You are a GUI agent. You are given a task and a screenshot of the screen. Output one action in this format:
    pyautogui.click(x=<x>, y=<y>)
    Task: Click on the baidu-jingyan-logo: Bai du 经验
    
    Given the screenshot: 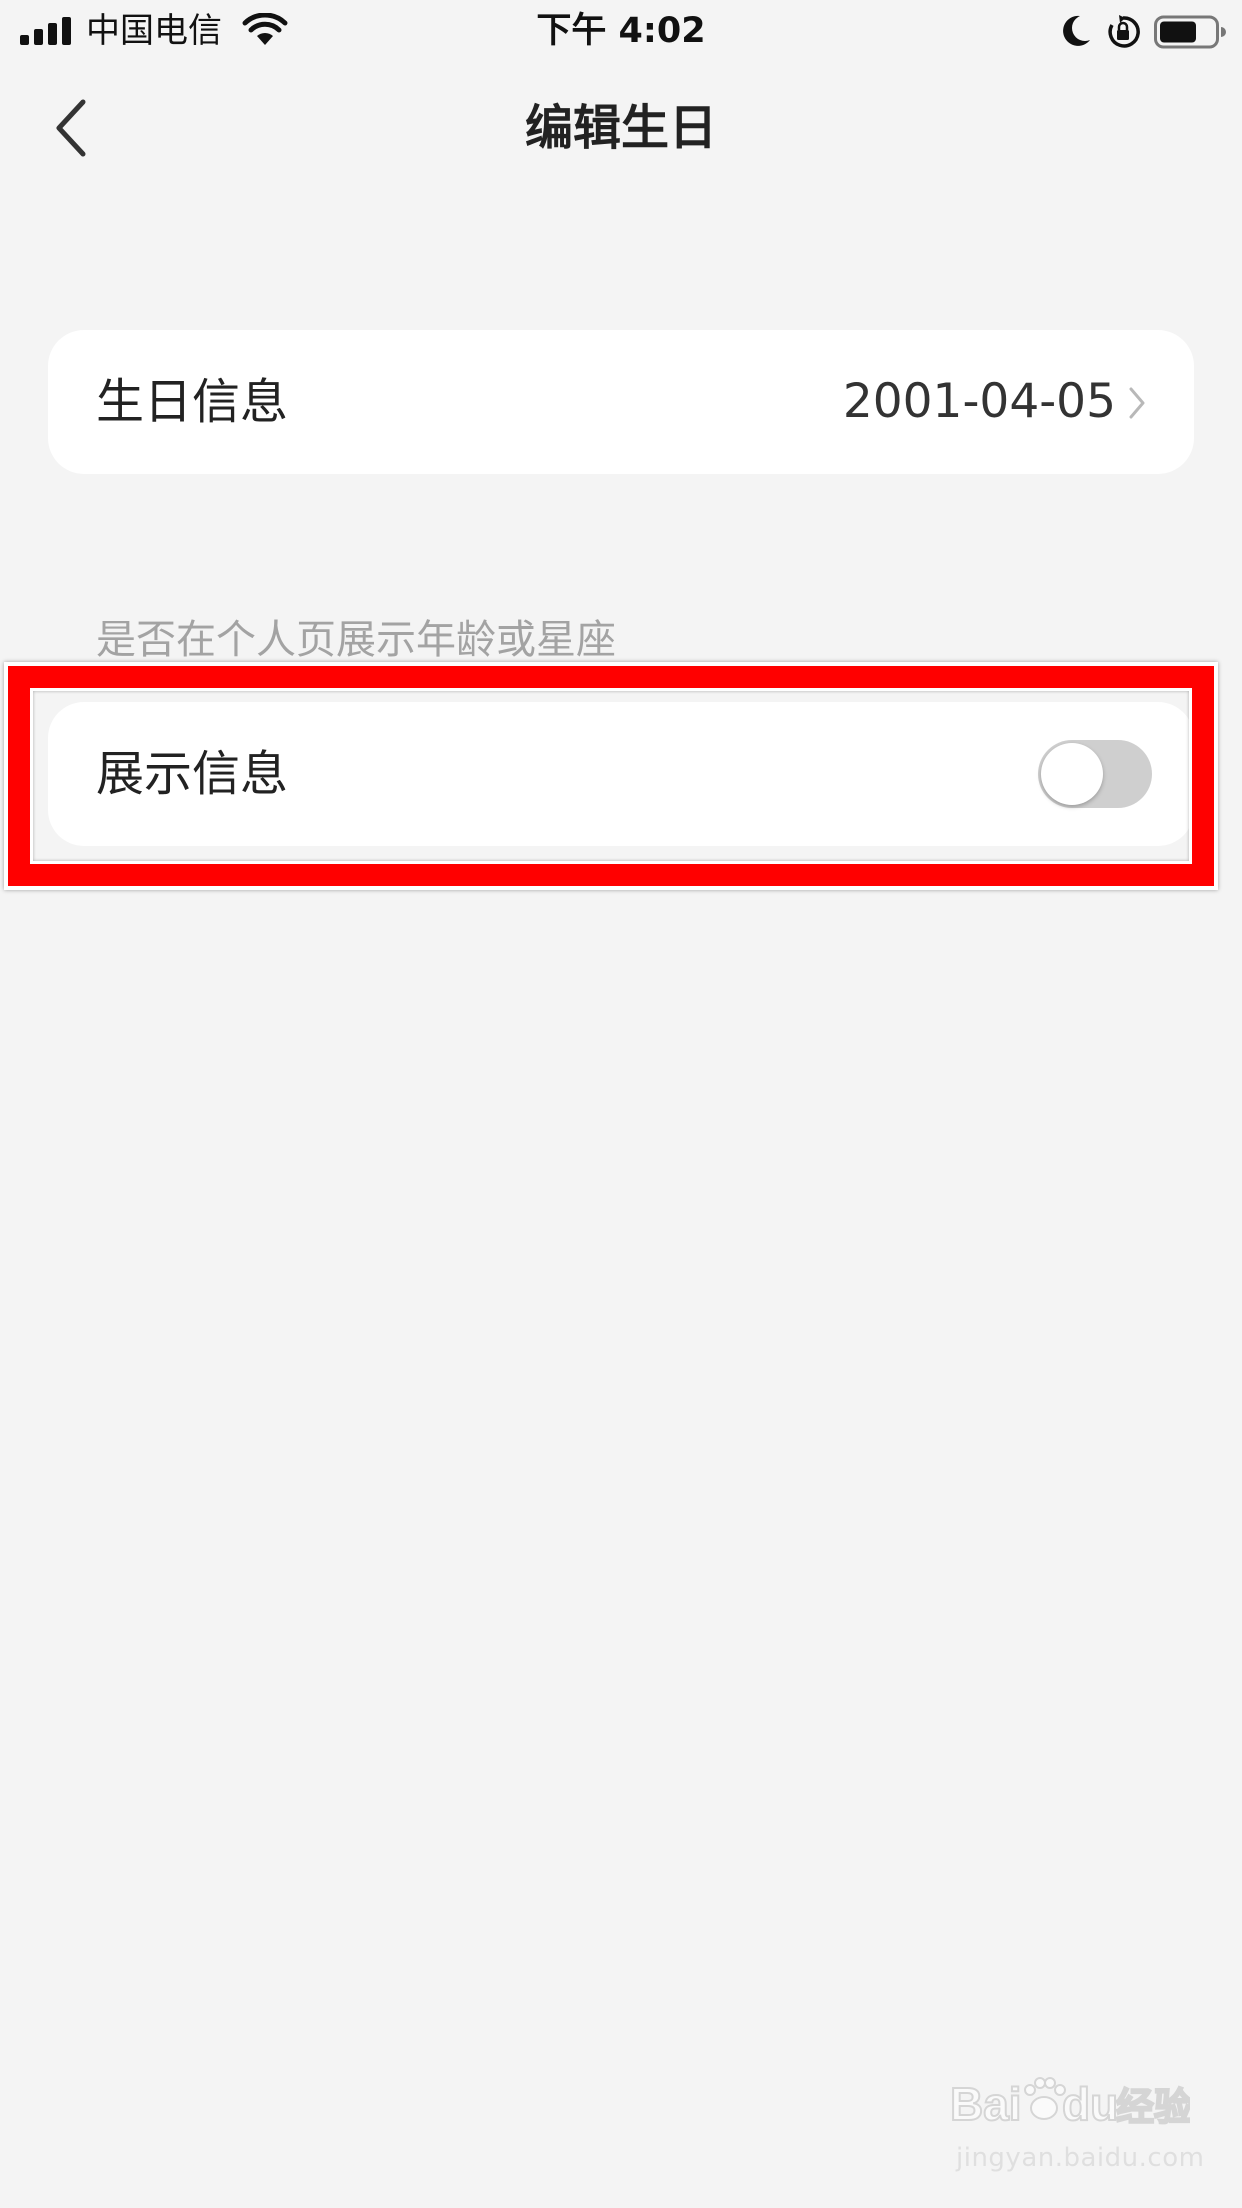 What is the action you would take?
    pyautogui.click(x=1070, y=2104)
    